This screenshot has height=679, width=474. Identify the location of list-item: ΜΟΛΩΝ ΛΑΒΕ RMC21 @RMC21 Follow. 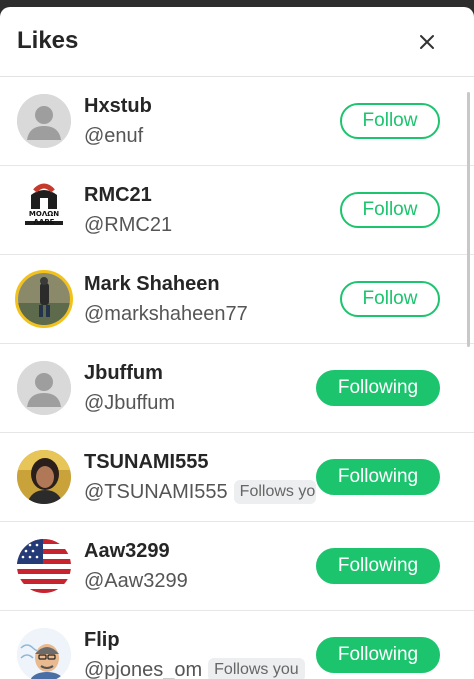
(237, 210).